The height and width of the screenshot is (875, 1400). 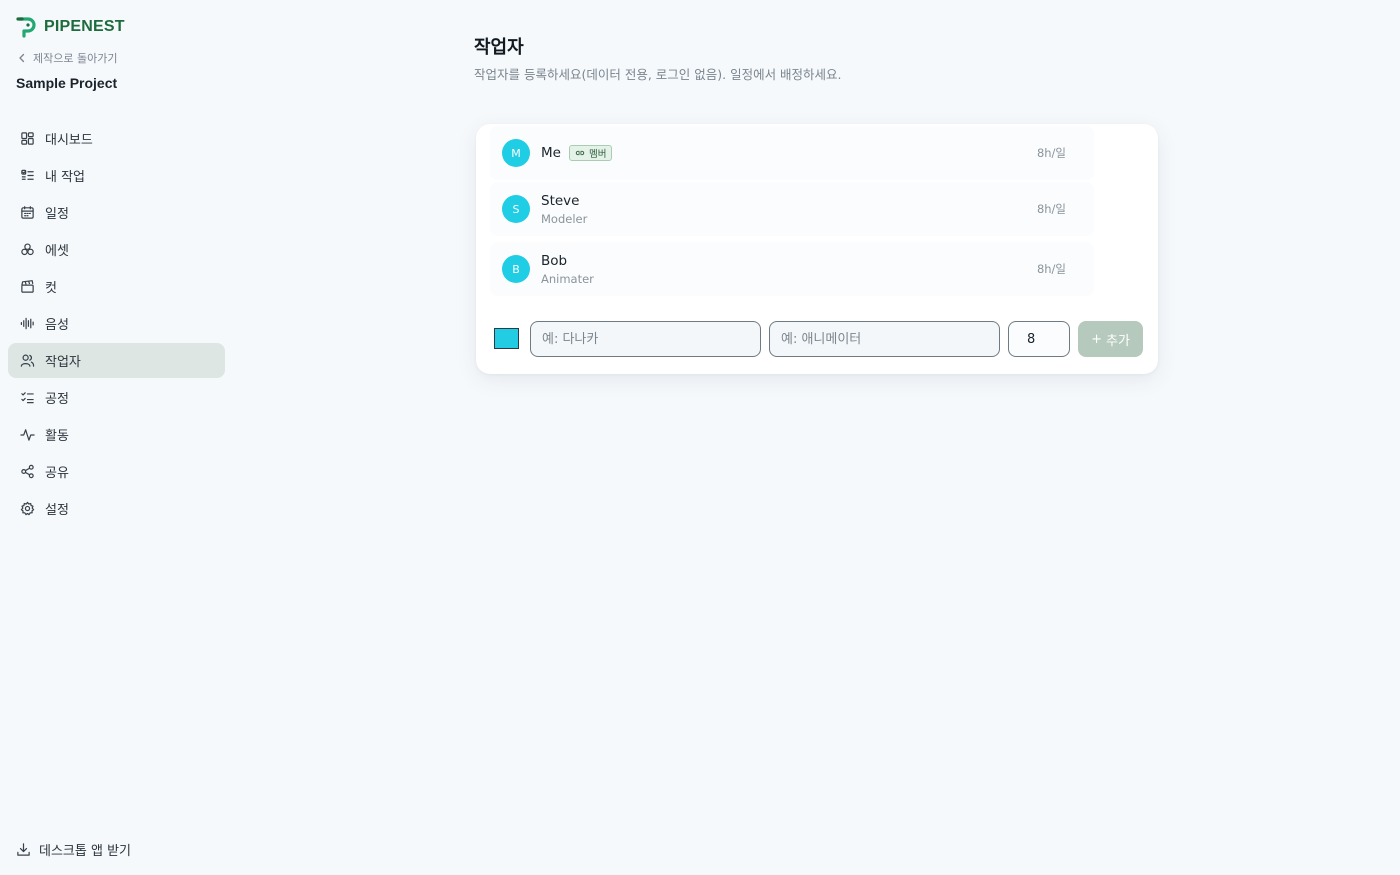 What do you see at coordinates (85, 851) in the screenshot?
I see `desktop-app-label: 데스크톱 앱 받기` at bounding box center [85, 851].